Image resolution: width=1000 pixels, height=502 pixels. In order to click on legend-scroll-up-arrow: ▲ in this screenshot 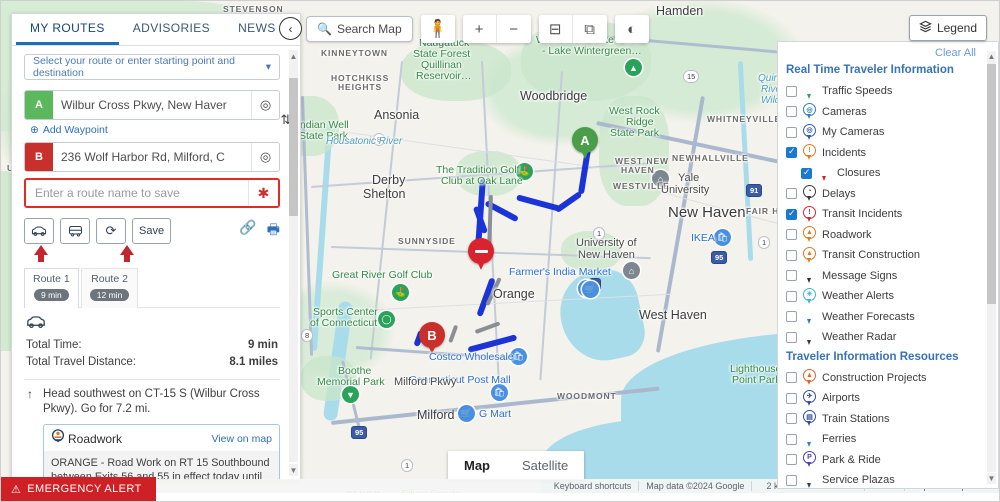, I will do `click(991, 56)`.